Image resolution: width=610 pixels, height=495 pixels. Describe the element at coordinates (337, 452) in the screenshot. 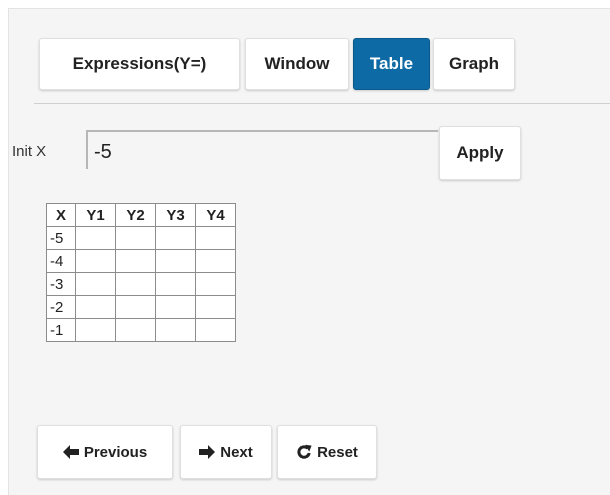

I see `reset-label: Reset` at that location.